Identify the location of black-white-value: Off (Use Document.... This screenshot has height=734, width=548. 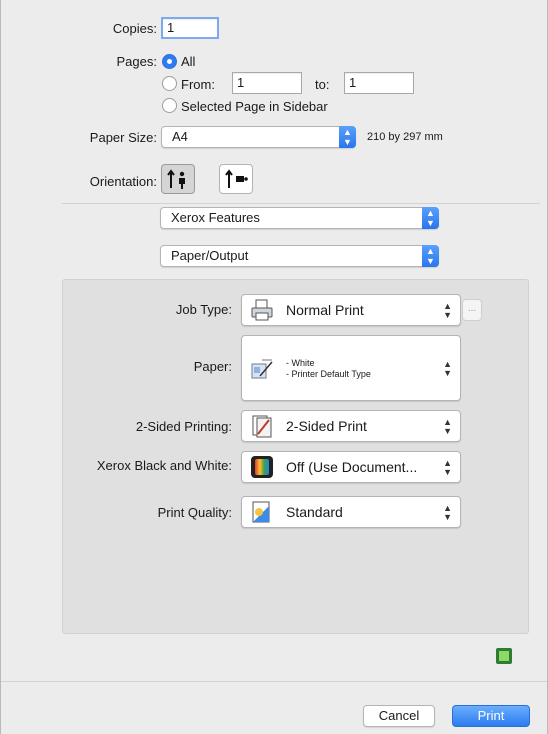
(352, 467).